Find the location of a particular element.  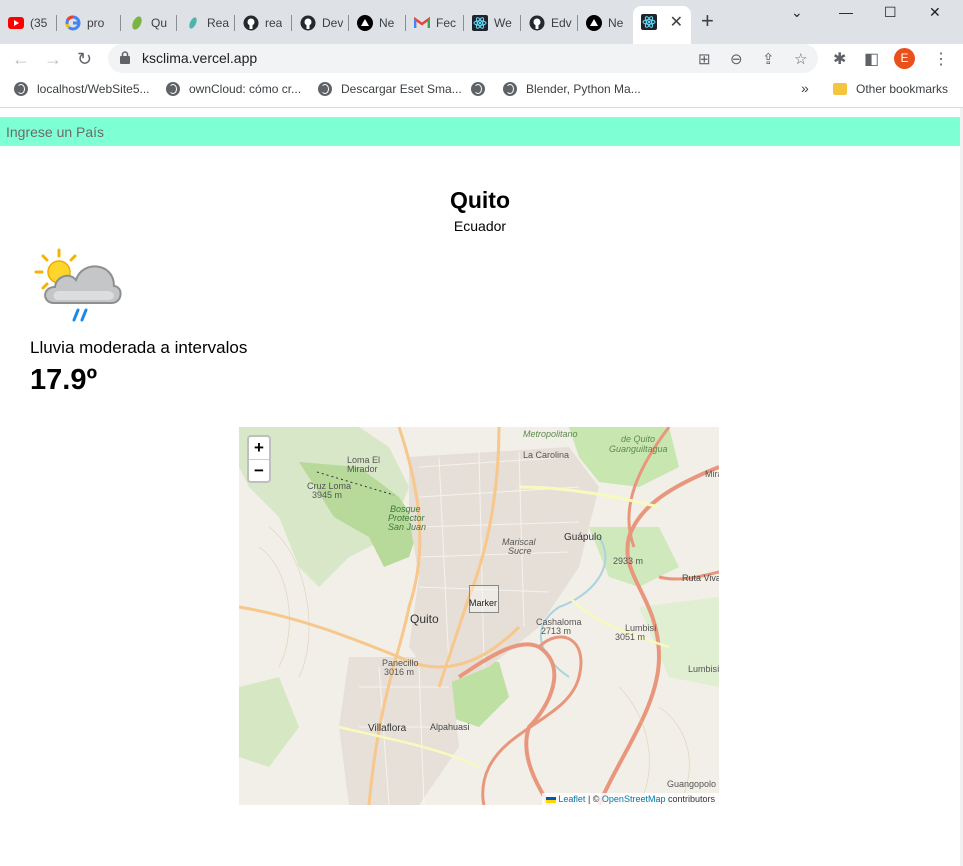

map-label: La Carolina is located at coordinates (546, 455).